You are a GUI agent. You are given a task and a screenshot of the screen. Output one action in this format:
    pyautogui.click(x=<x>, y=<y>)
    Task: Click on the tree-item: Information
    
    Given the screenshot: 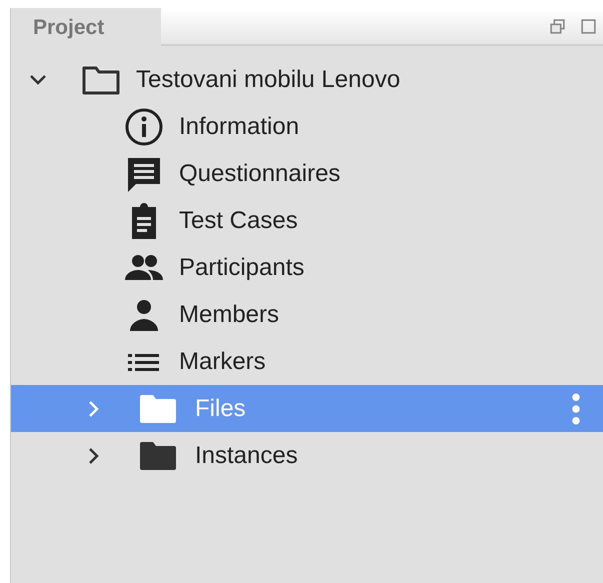 What is the action you would take?
    pyautogui.click(x=307, y=126)
    